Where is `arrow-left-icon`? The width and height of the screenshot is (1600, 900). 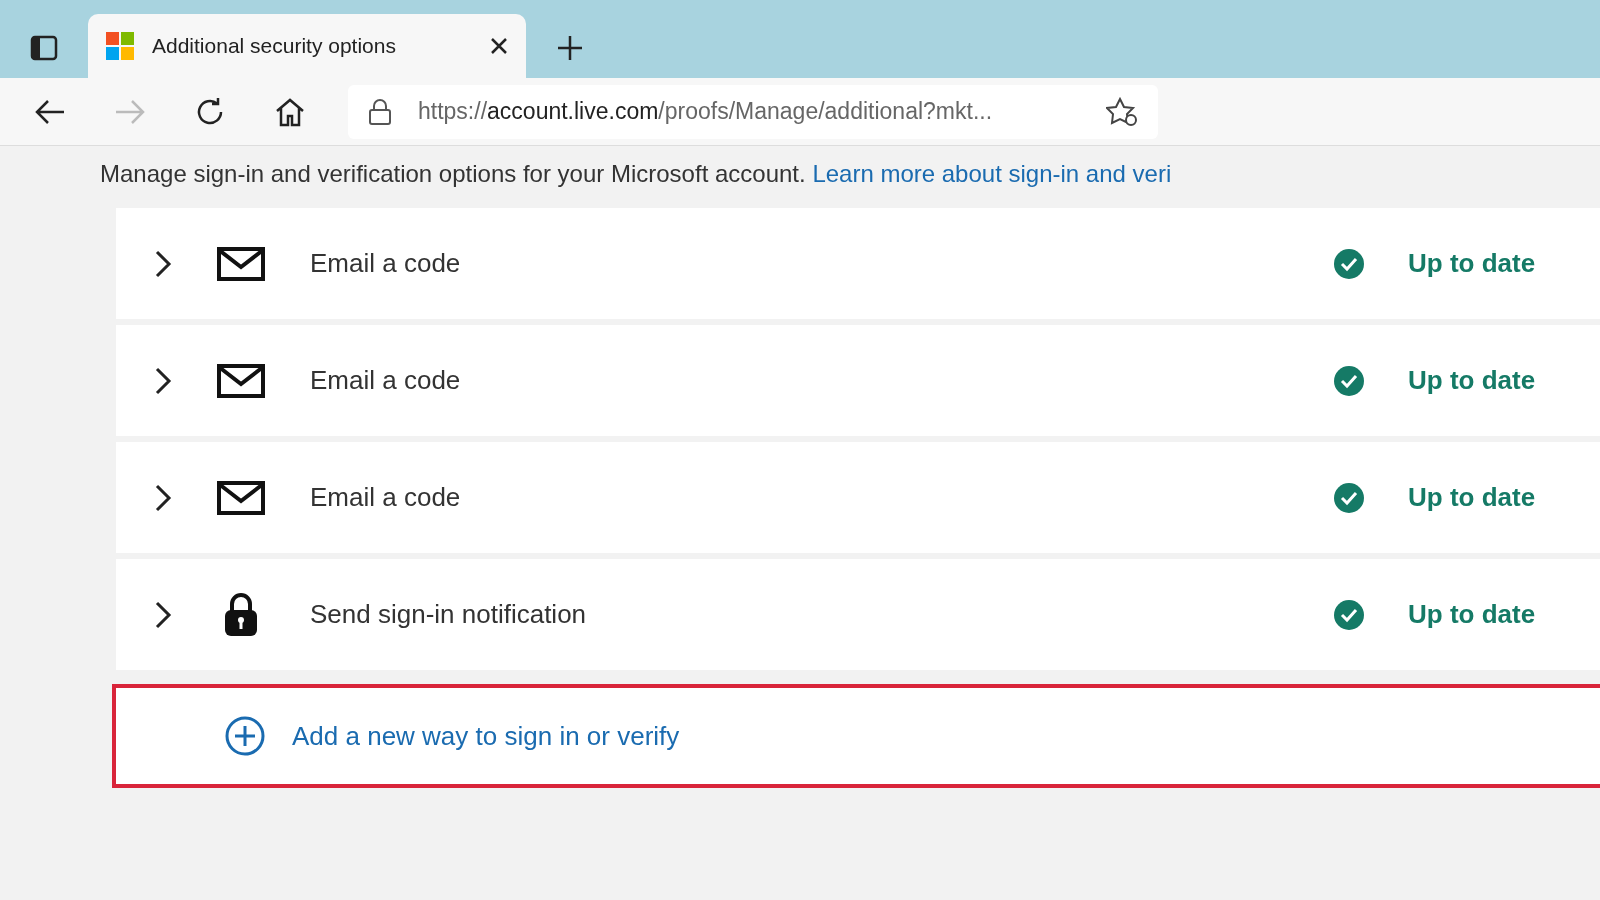 arrow-left-icon is located at coordinates (50, 111).